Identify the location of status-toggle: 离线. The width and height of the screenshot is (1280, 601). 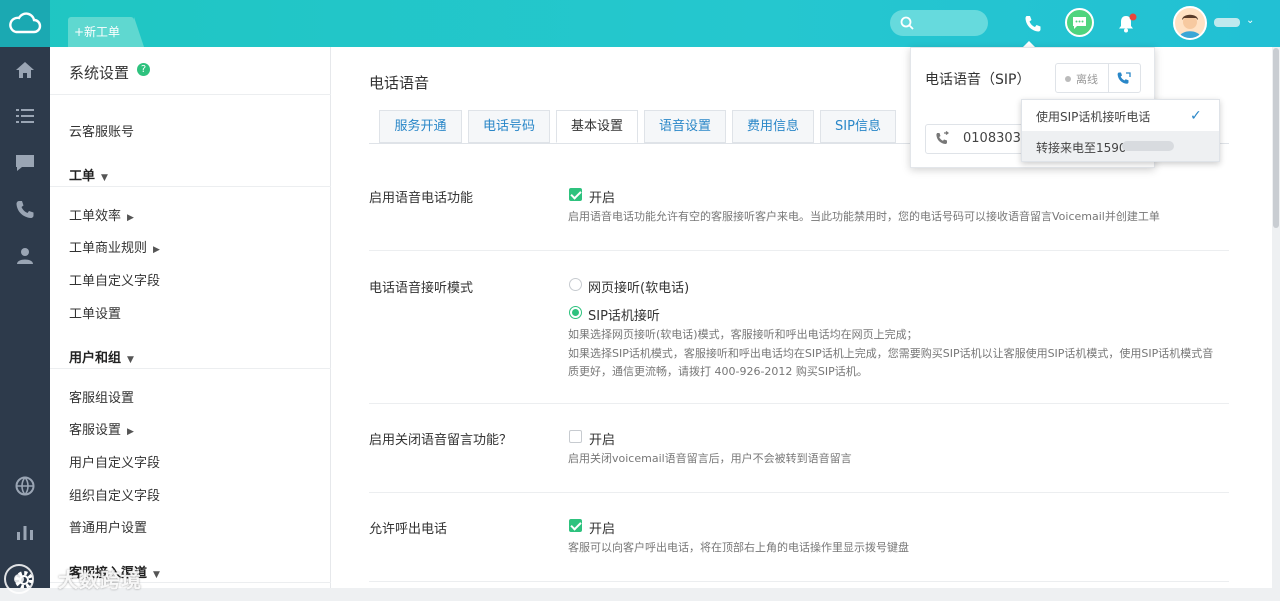
(1098, 78).